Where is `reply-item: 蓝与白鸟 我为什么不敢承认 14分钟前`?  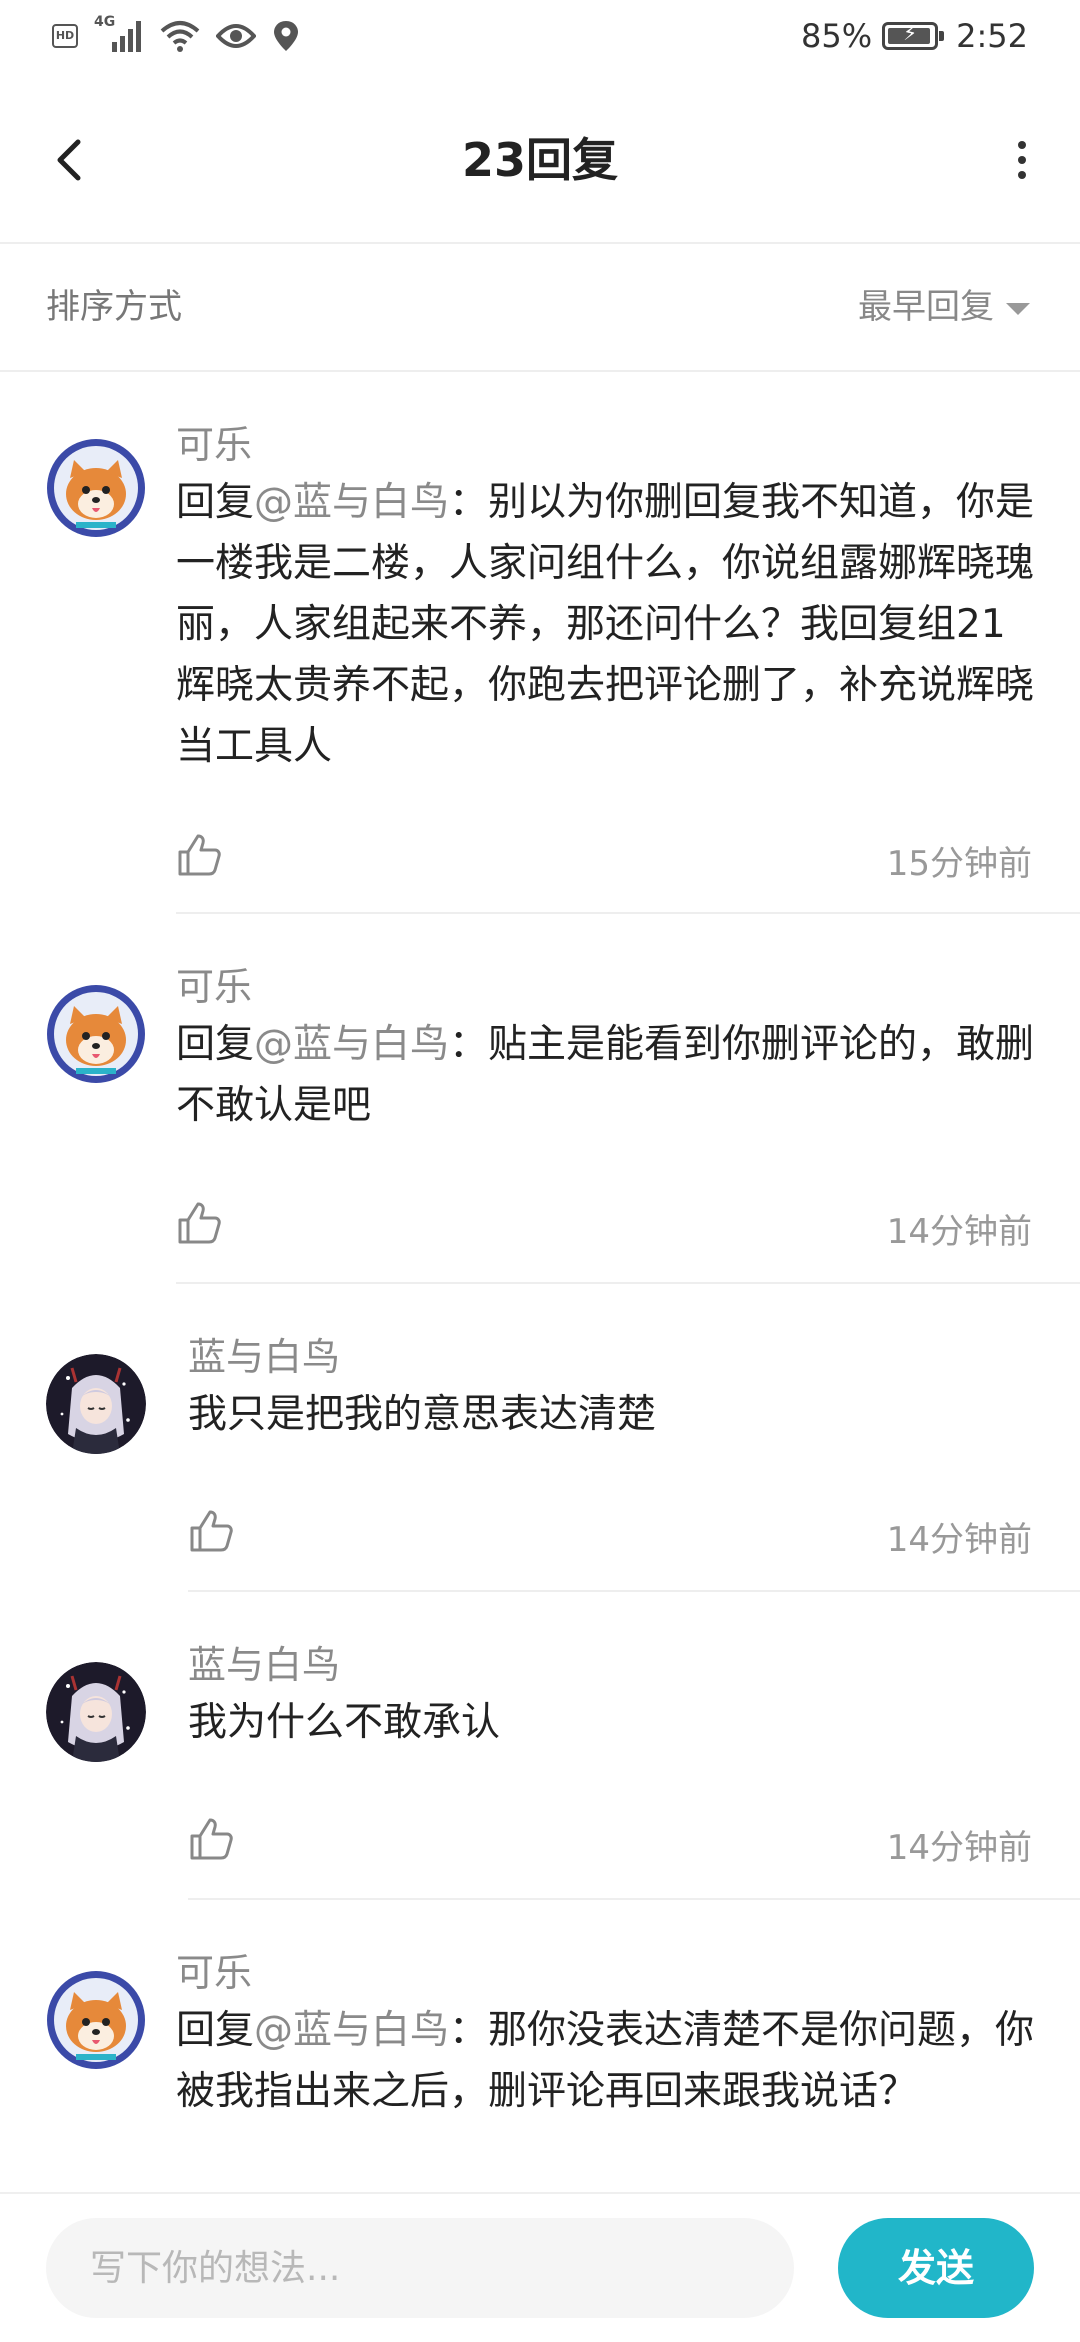
reply-item: 蓝与白鸟 我为什么不敢承认 14分钟前 is located at coordinates (540, 1746).